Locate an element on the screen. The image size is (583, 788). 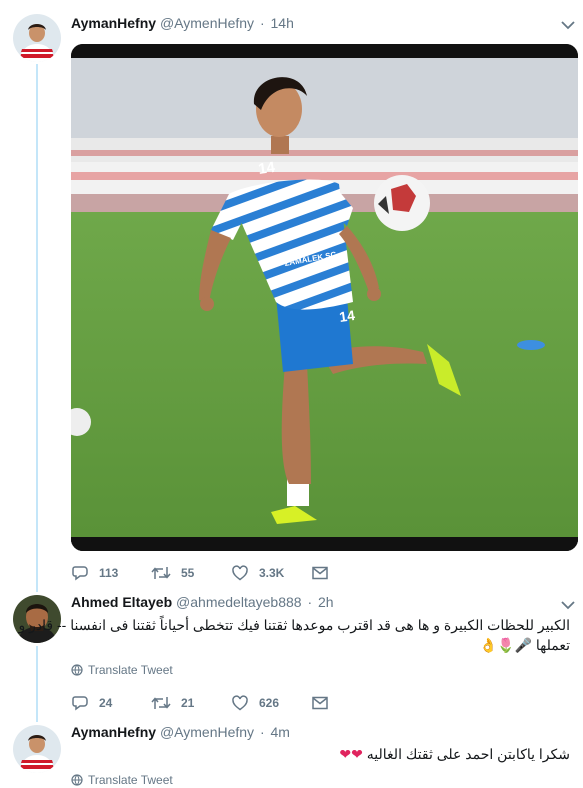
tweet-header: Ahmed Eltayeb @ahmedeltayeb888 · 2h is located at coordinates (202, 602).